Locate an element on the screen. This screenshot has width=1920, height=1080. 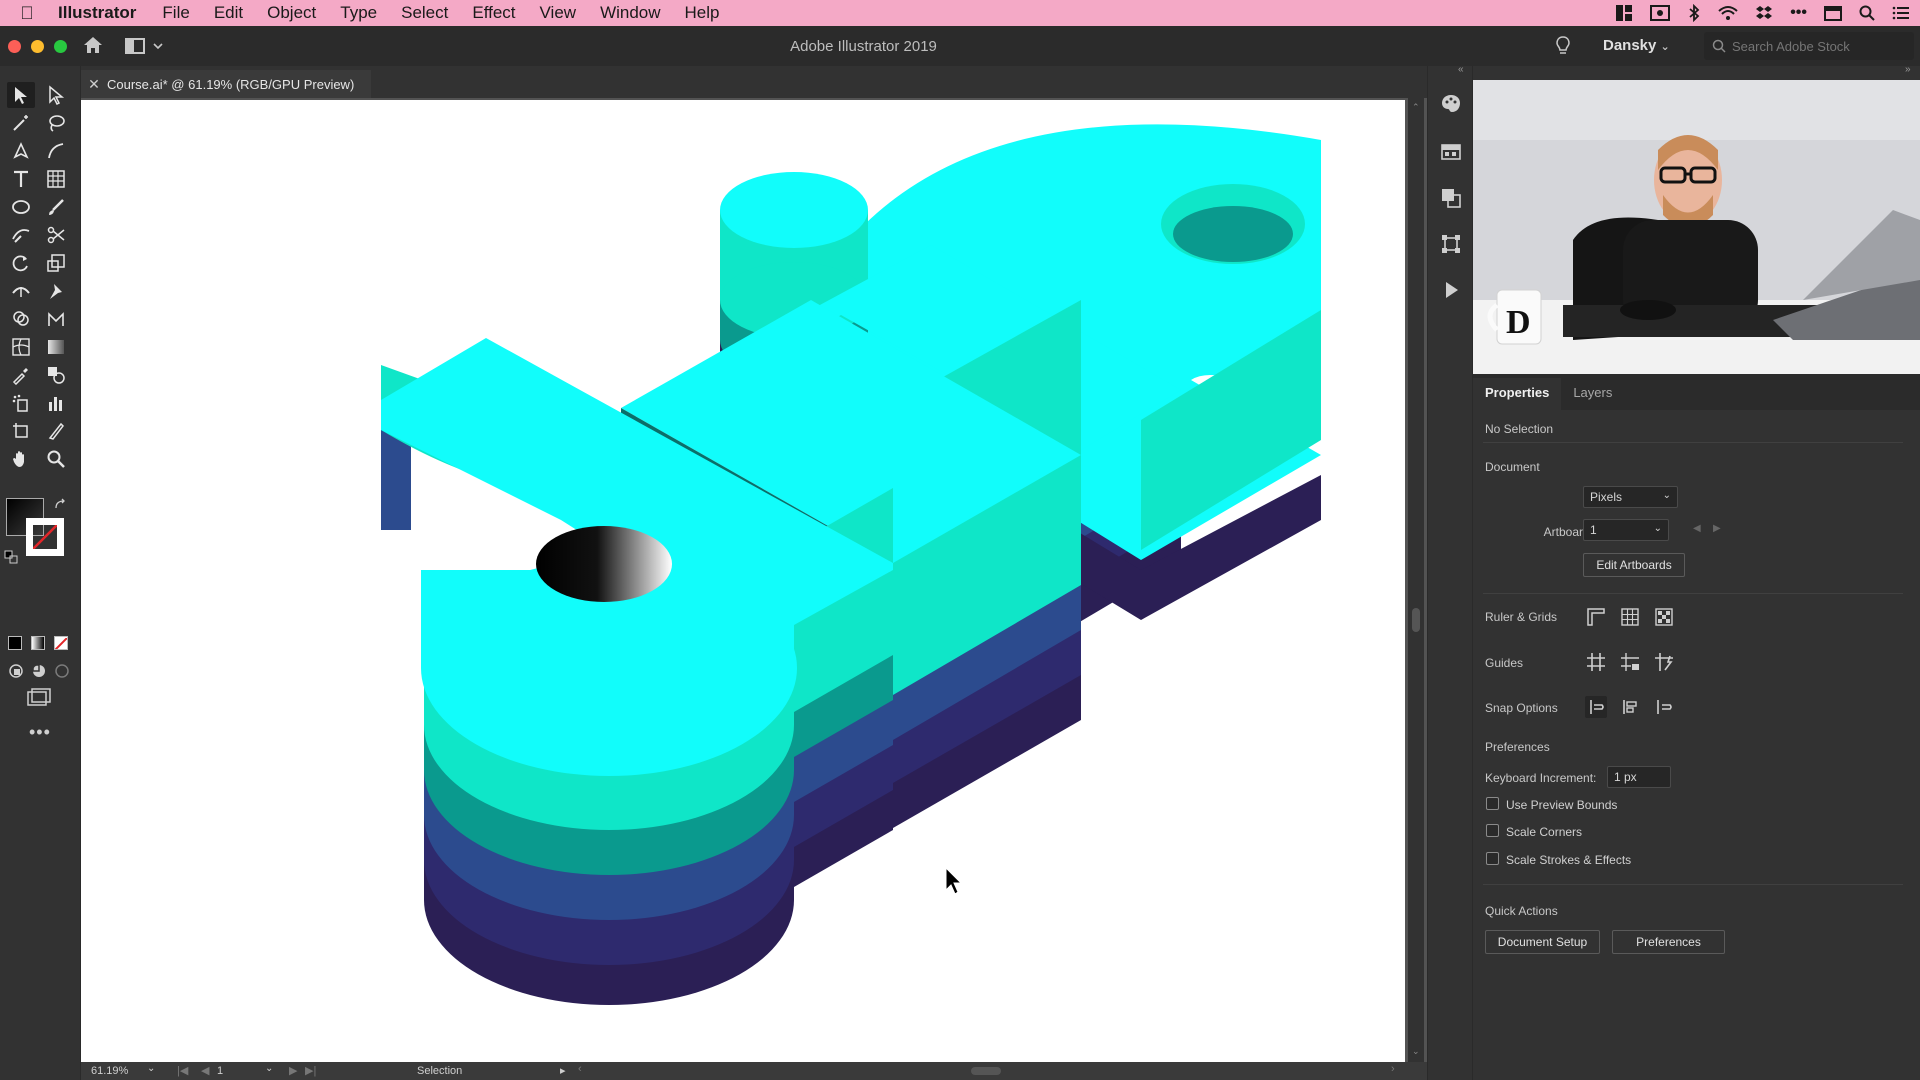
scale-corners-checkbox is located at coordinates (1492, 830).